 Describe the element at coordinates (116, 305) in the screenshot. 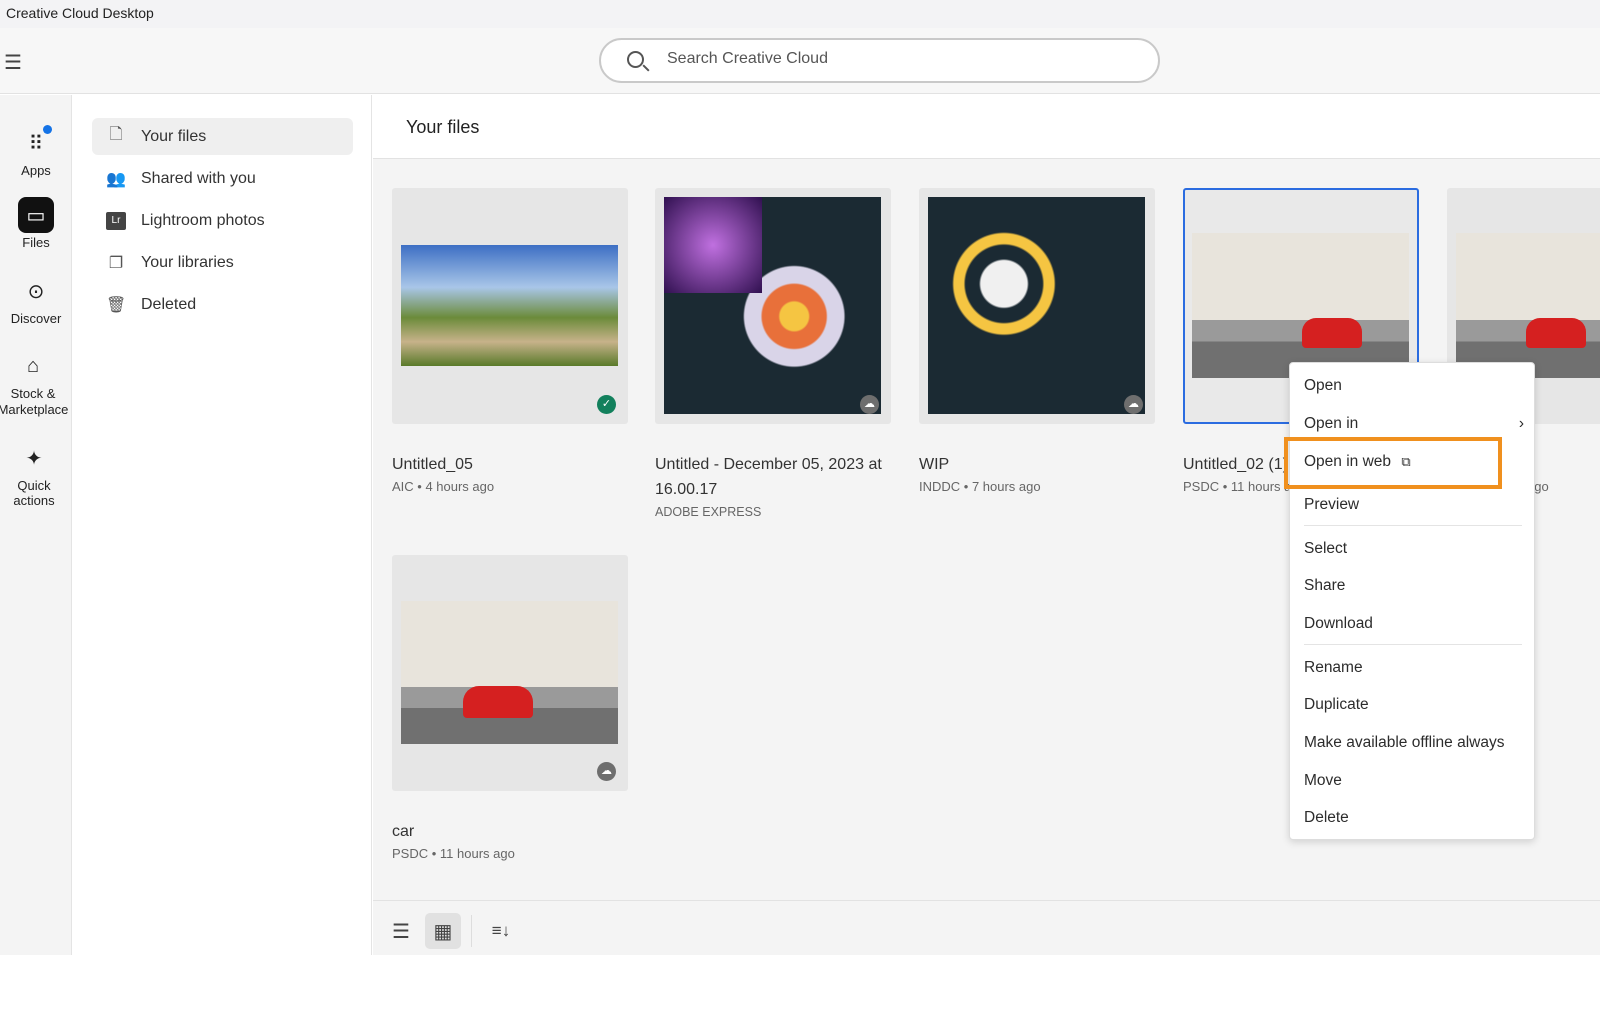

I see `trash-icon: 🗑` at that location.